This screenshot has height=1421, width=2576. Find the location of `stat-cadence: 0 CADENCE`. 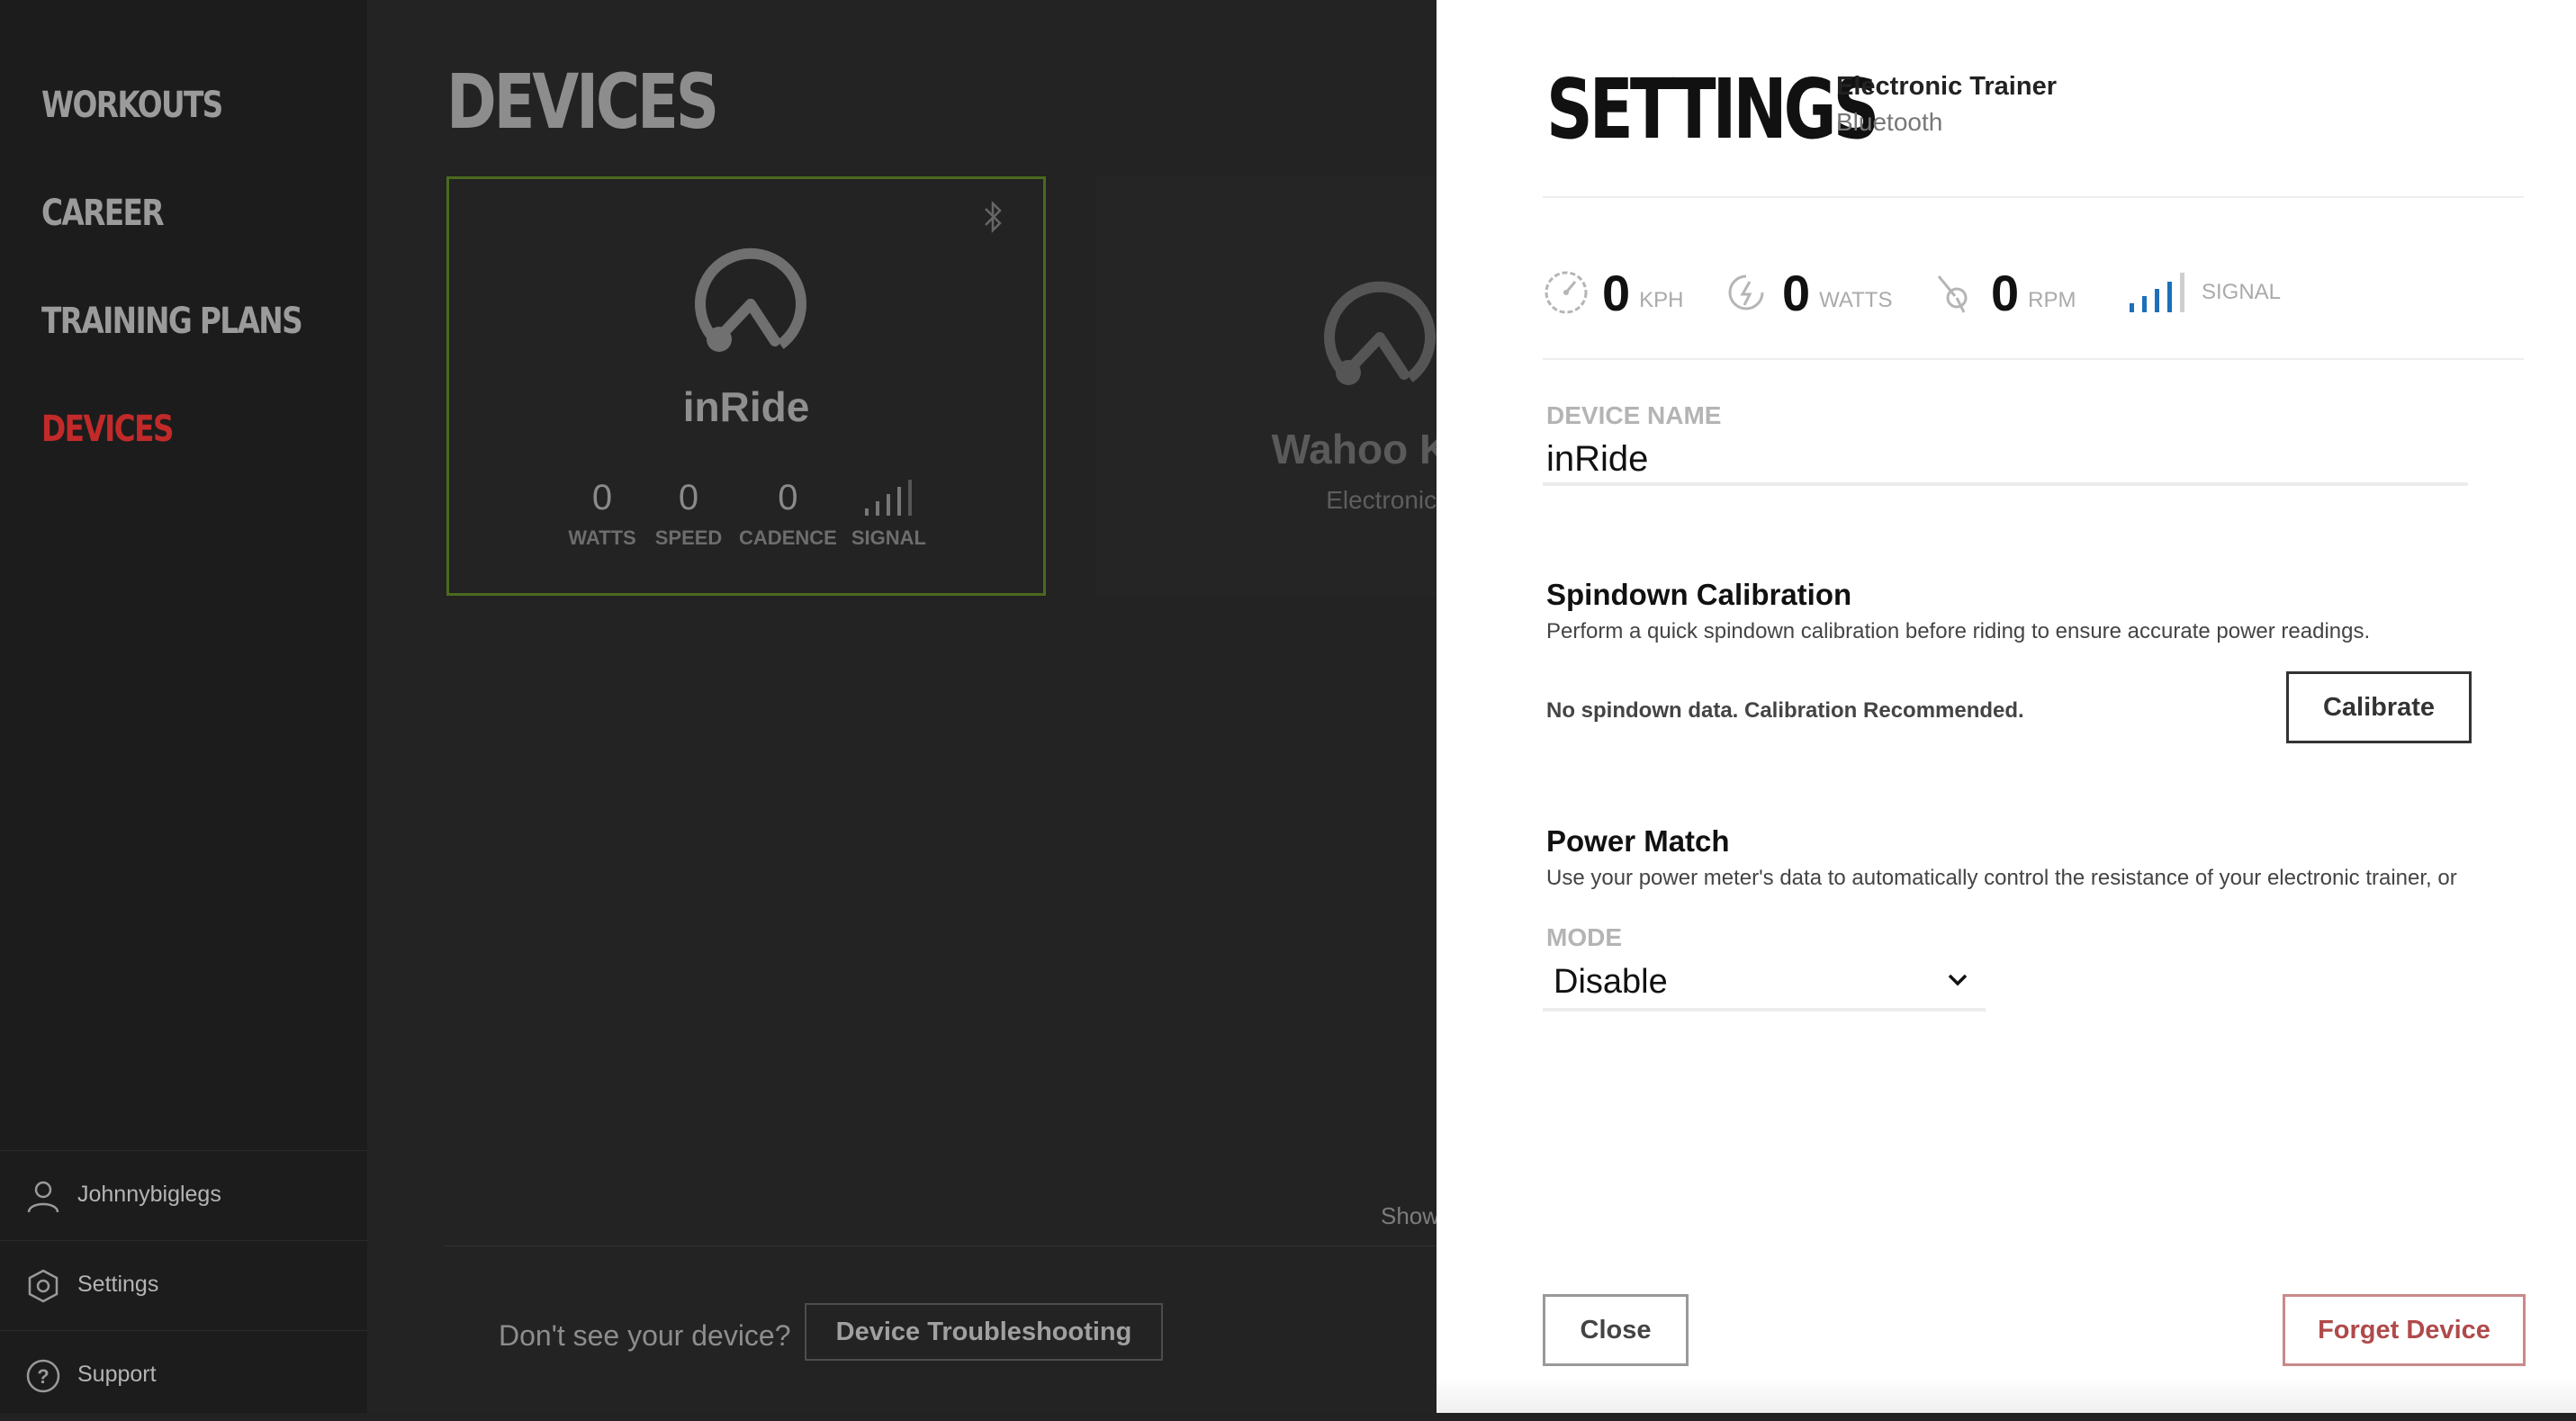

stat-cadence: 0 CADENCE is located at coordinates (788, 513).